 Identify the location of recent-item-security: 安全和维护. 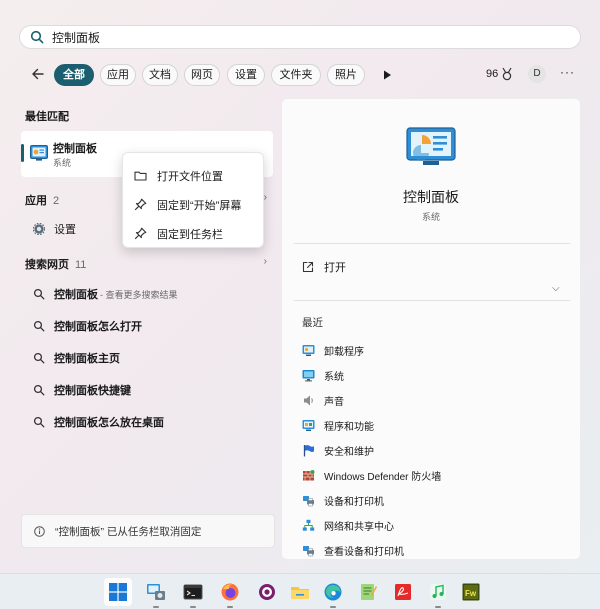
(338, 450).